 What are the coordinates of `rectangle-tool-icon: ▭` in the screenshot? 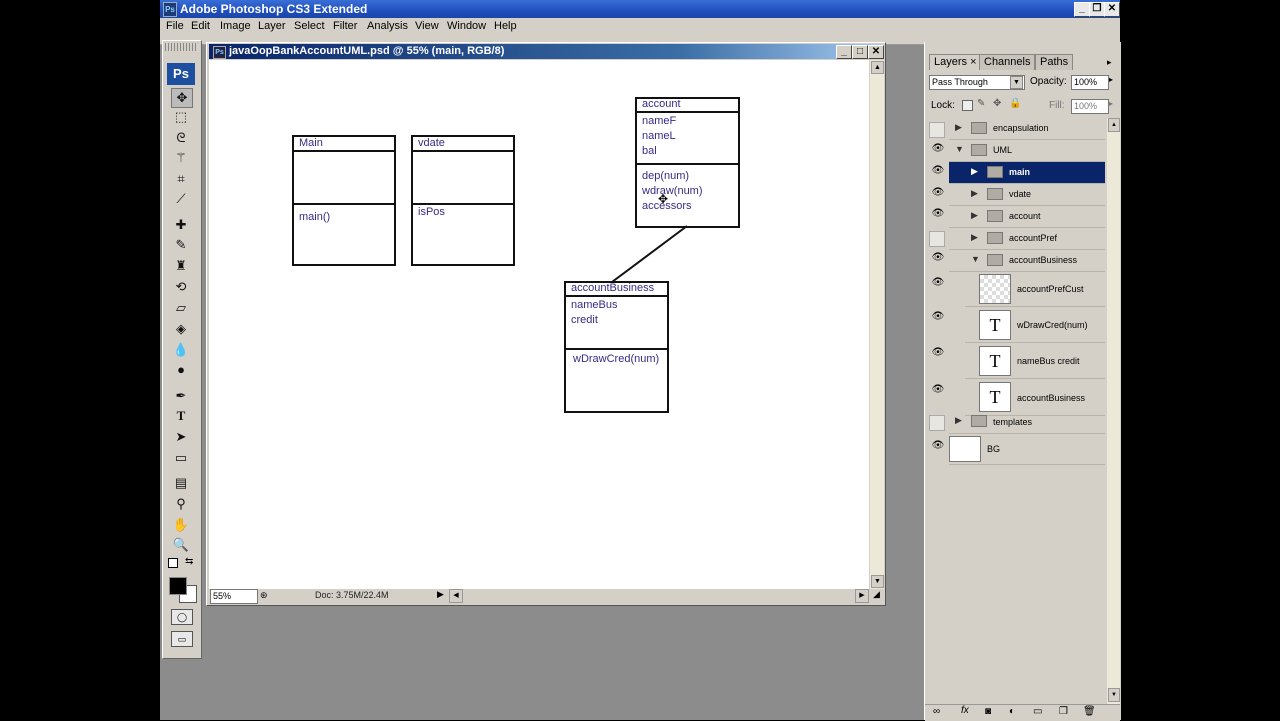 It's located at (181, 458).